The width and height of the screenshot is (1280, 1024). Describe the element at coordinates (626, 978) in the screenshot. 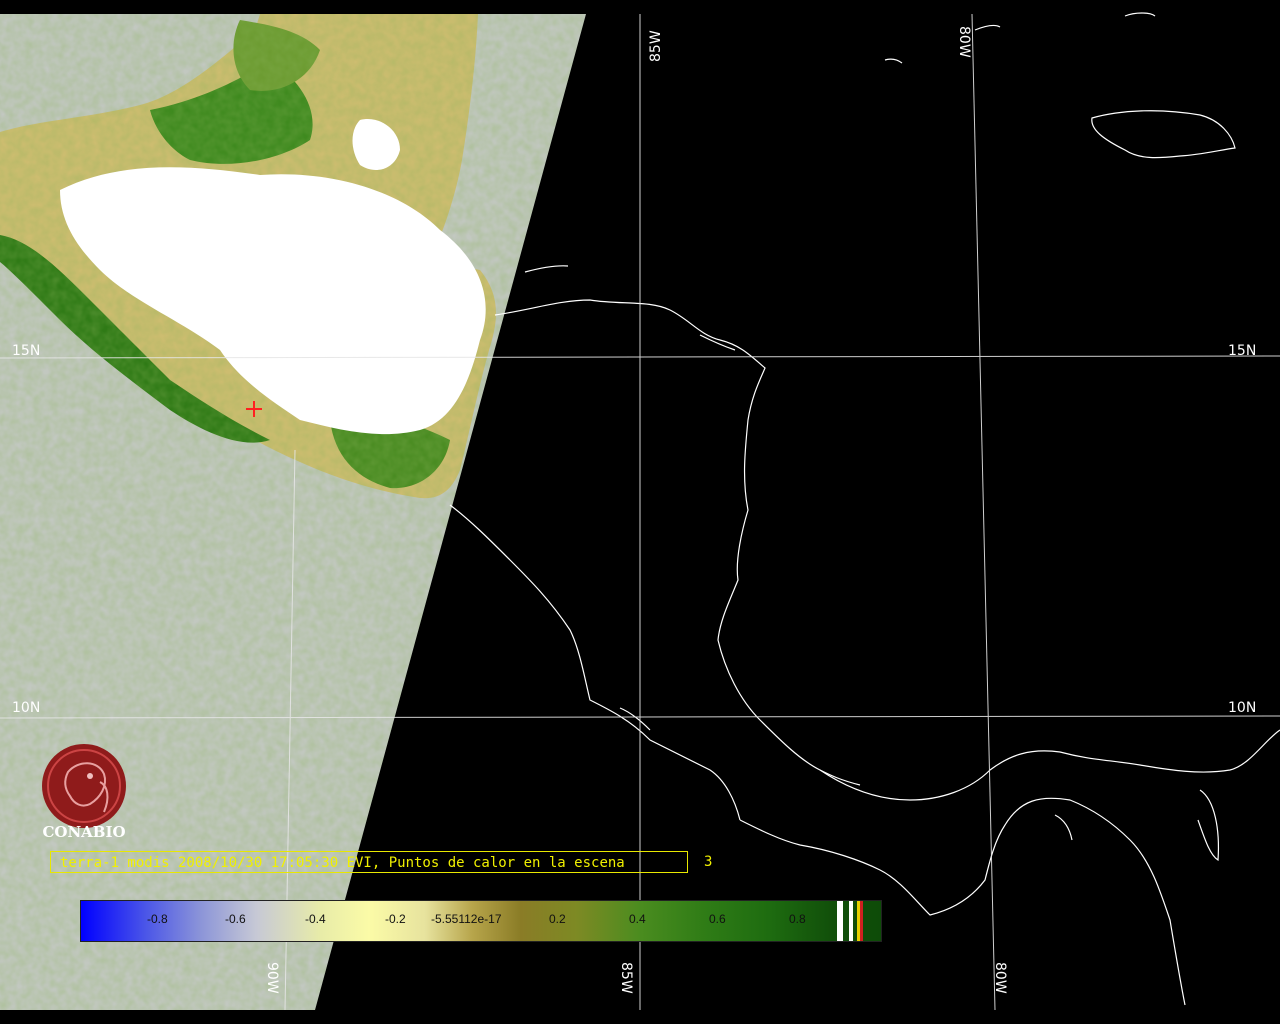

I see `lon-label-85w-bottom: 85W` at that location.